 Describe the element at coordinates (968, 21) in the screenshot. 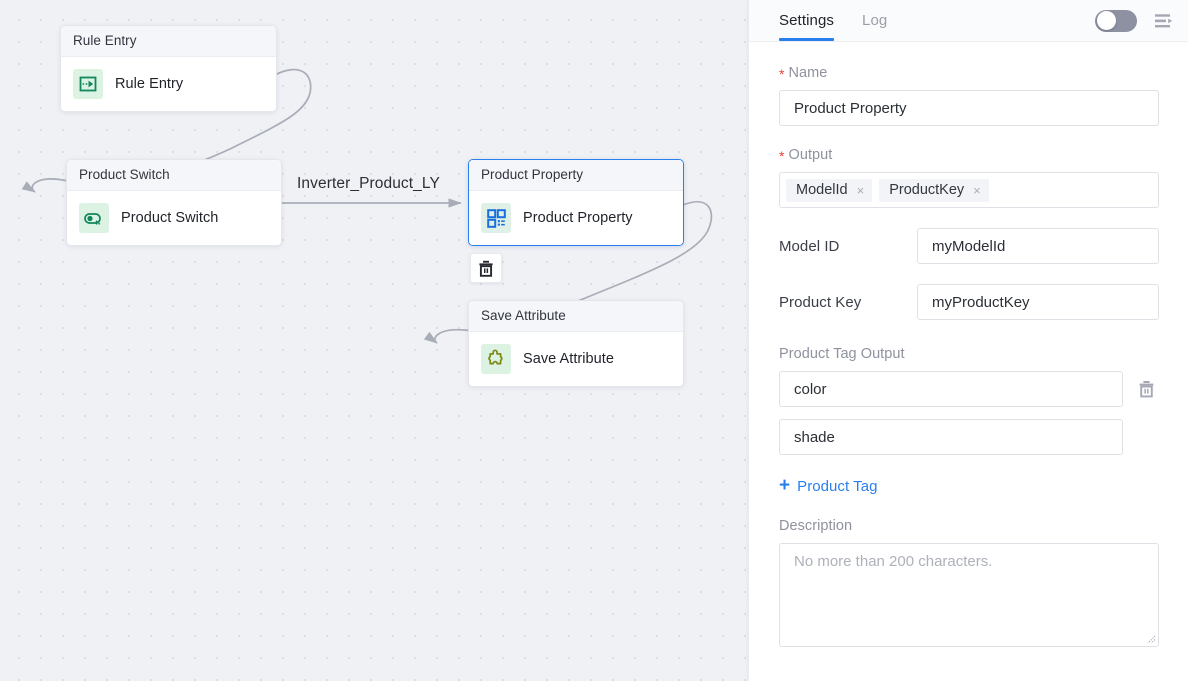

I see `panel-header: Settings Log` at that location.